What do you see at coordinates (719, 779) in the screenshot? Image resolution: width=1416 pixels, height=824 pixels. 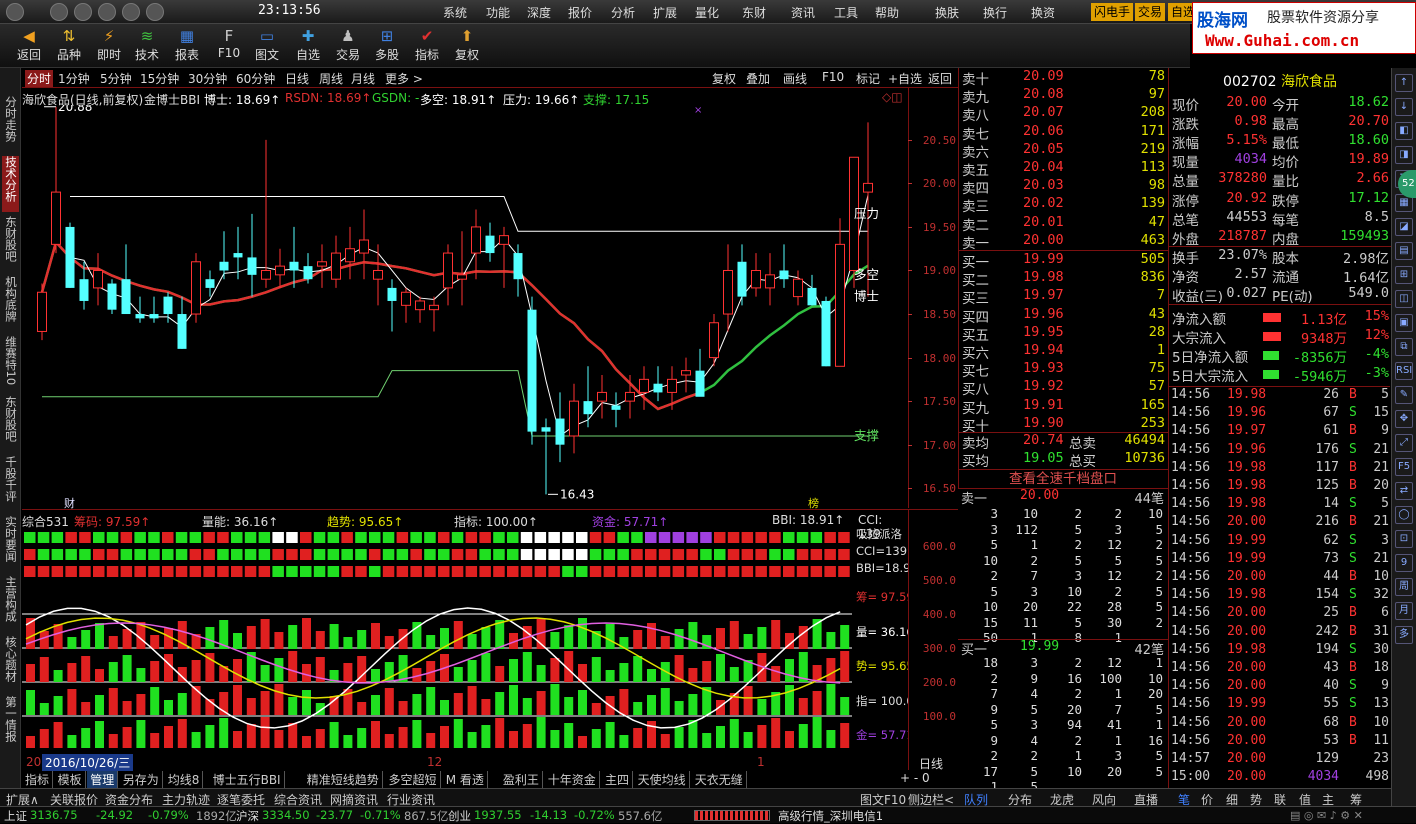 I see `indicator-tab: 天衣无缝` at bounding box center [719, 779].